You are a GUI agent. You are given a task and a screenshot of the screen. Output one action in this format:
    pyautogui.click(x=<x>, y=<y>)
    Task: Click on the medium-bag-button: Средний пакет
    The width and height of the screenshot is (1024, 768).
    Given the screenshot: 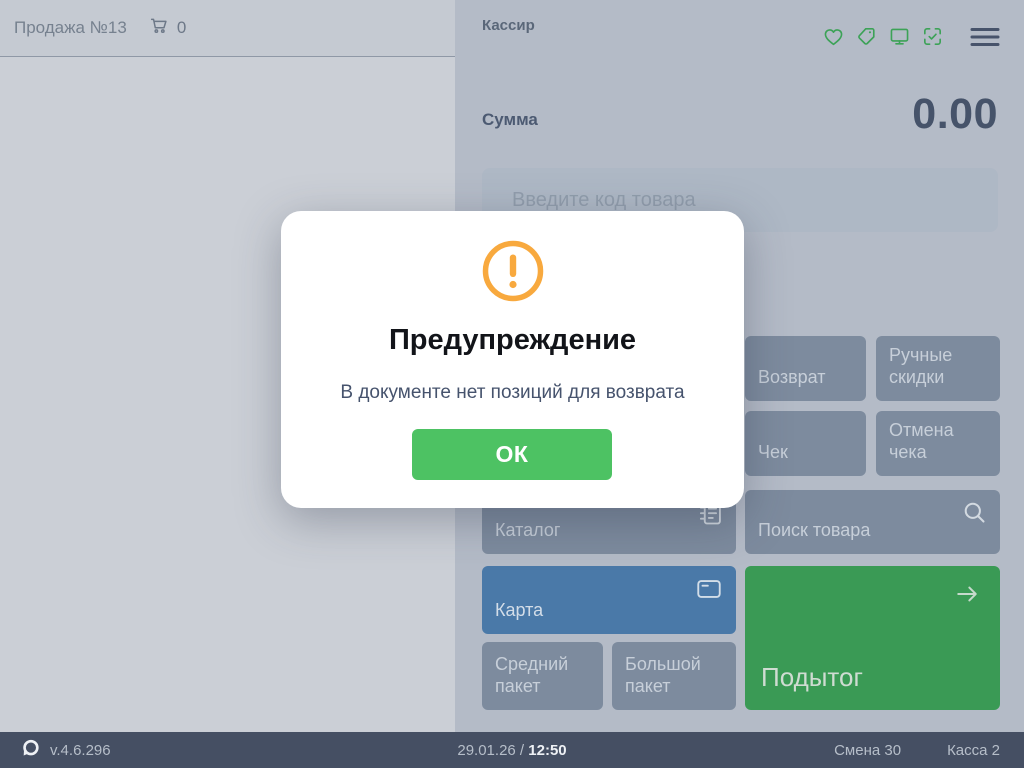 What is the action you would take?
    pyautogui.click(x=542, y=676)
    